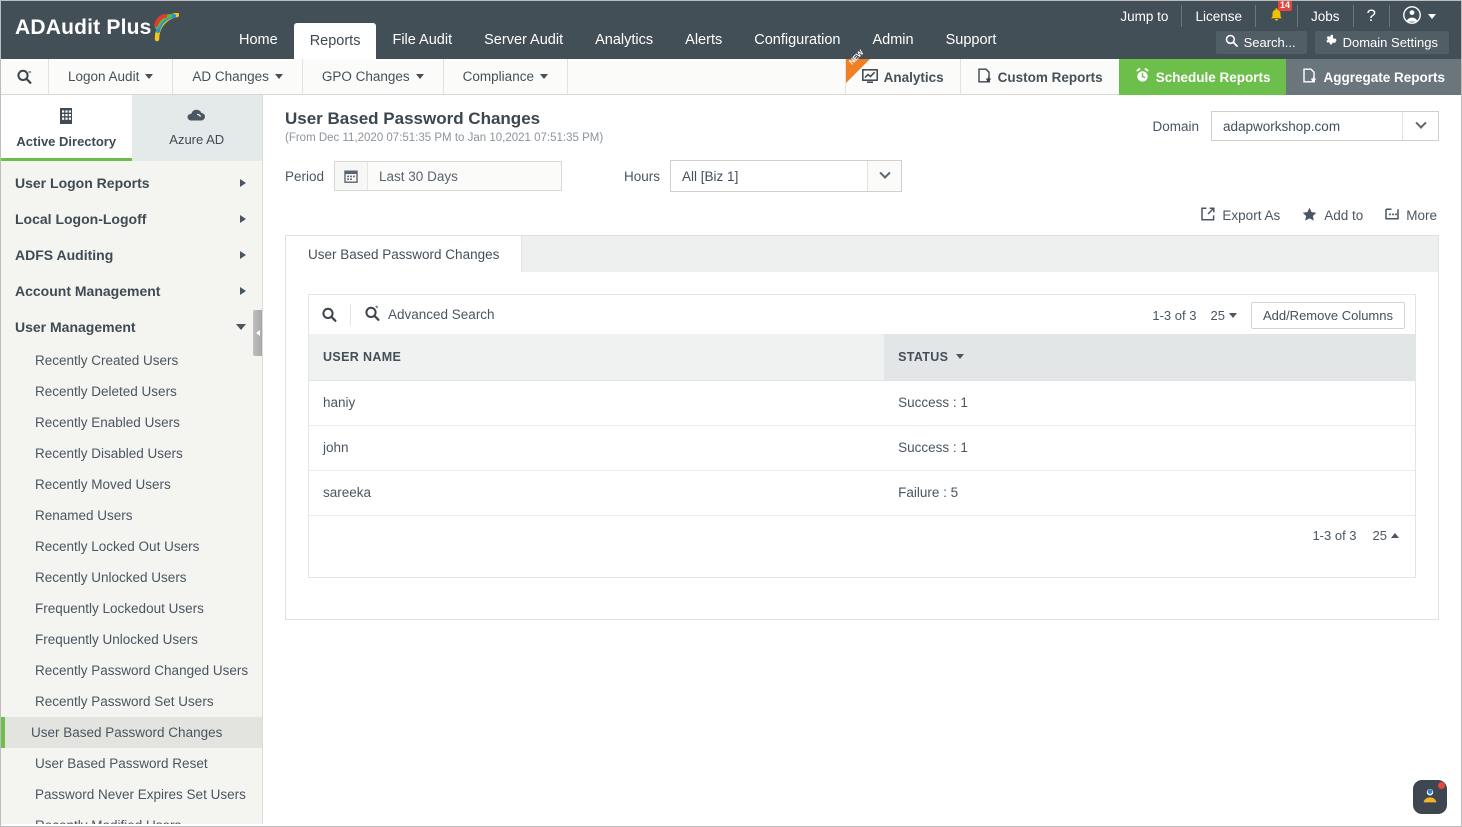 Image resolution: width=1462 pixels, height=827 pixels. What do you see at coordinates (131, 546) in the screenshot?
I see `sidebar-item-recently-locked-out-users: Recently Locked Out Users` at bounding box center [131, 546].